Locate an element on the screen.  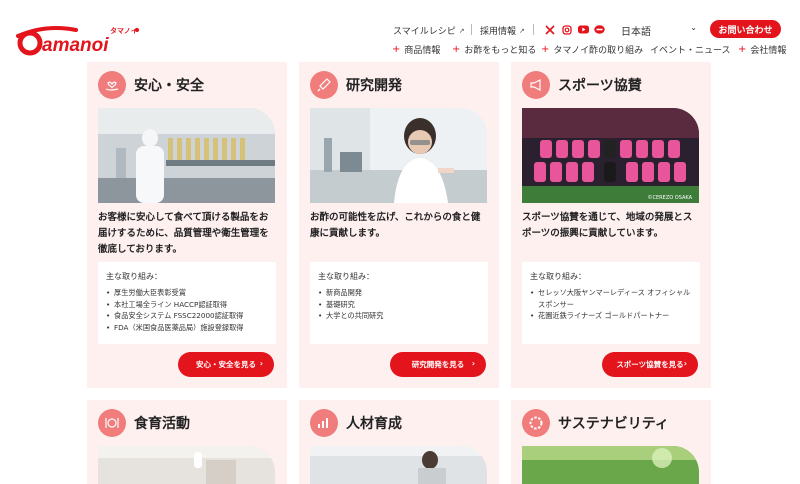
util-link-recruit: 採用情報 ↗ is located at coordinates (502, 31).